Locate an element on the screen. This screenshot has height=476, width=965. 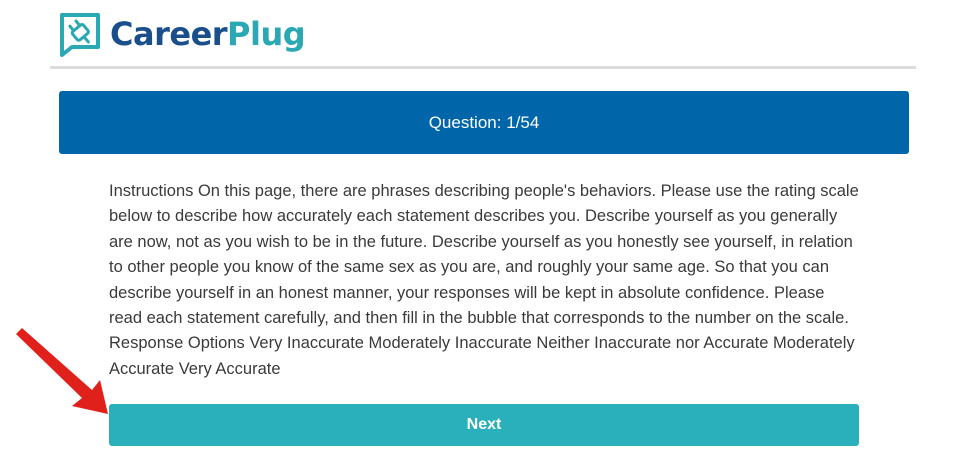
brand-name: CareerPlug is located at coordinates (208, 34).